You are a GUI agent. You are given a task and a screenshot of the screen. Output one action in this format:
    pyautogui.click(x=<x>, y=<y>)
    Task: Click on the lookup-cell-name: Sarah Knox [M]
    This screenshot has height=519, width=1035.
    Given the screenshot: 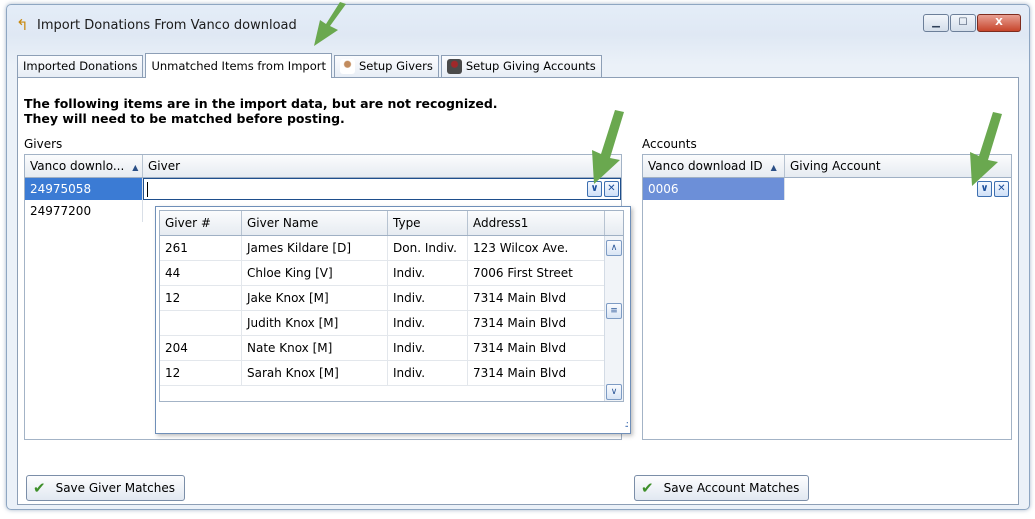 What is the action you would take?
    pyautogui.click(x=315, y=373)
    